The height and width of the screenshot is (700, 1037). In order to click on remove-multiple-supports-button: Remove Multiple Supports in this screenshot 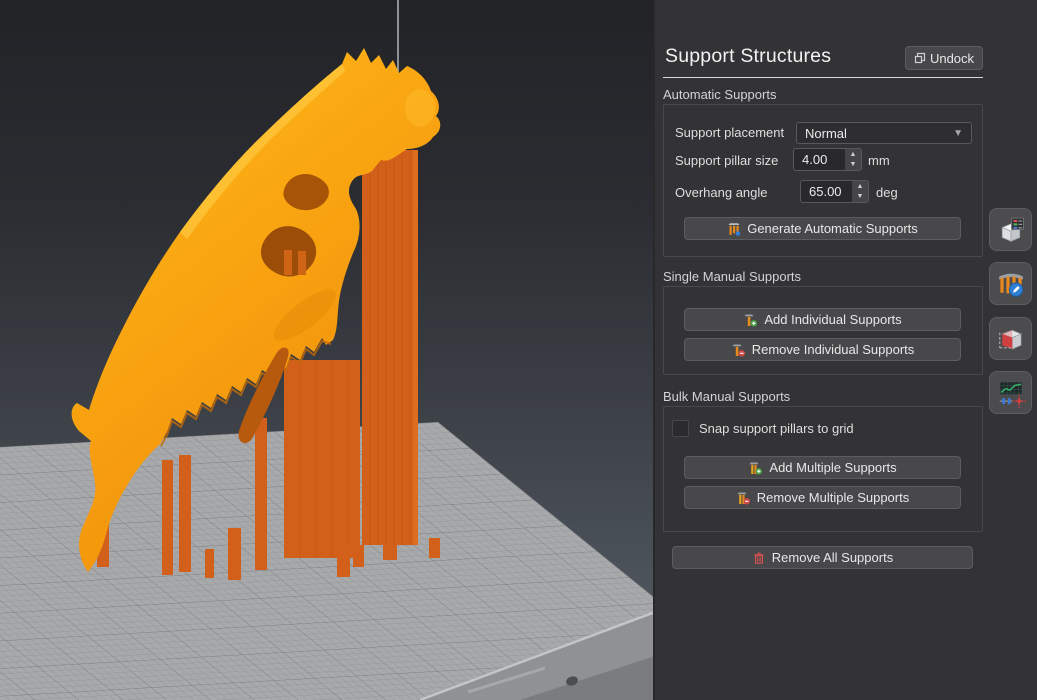, I will do `click(822, 497)`.